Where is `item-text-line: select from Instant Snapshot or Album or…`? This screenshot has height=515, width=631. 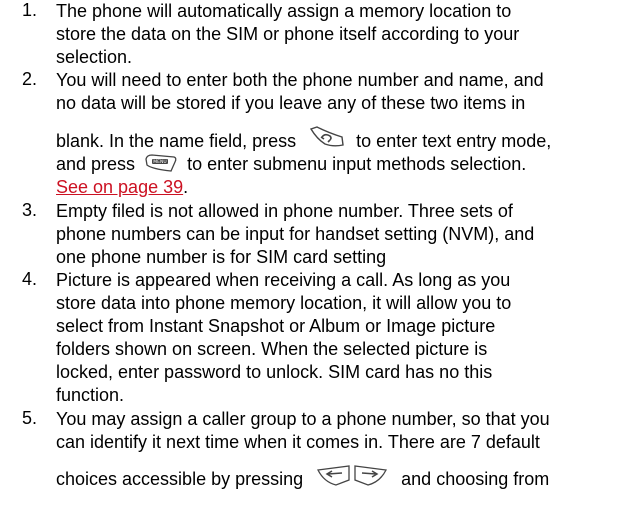 item-text-line: select from Instant Snapshot or Album or… is located at coordinates (276, 326).